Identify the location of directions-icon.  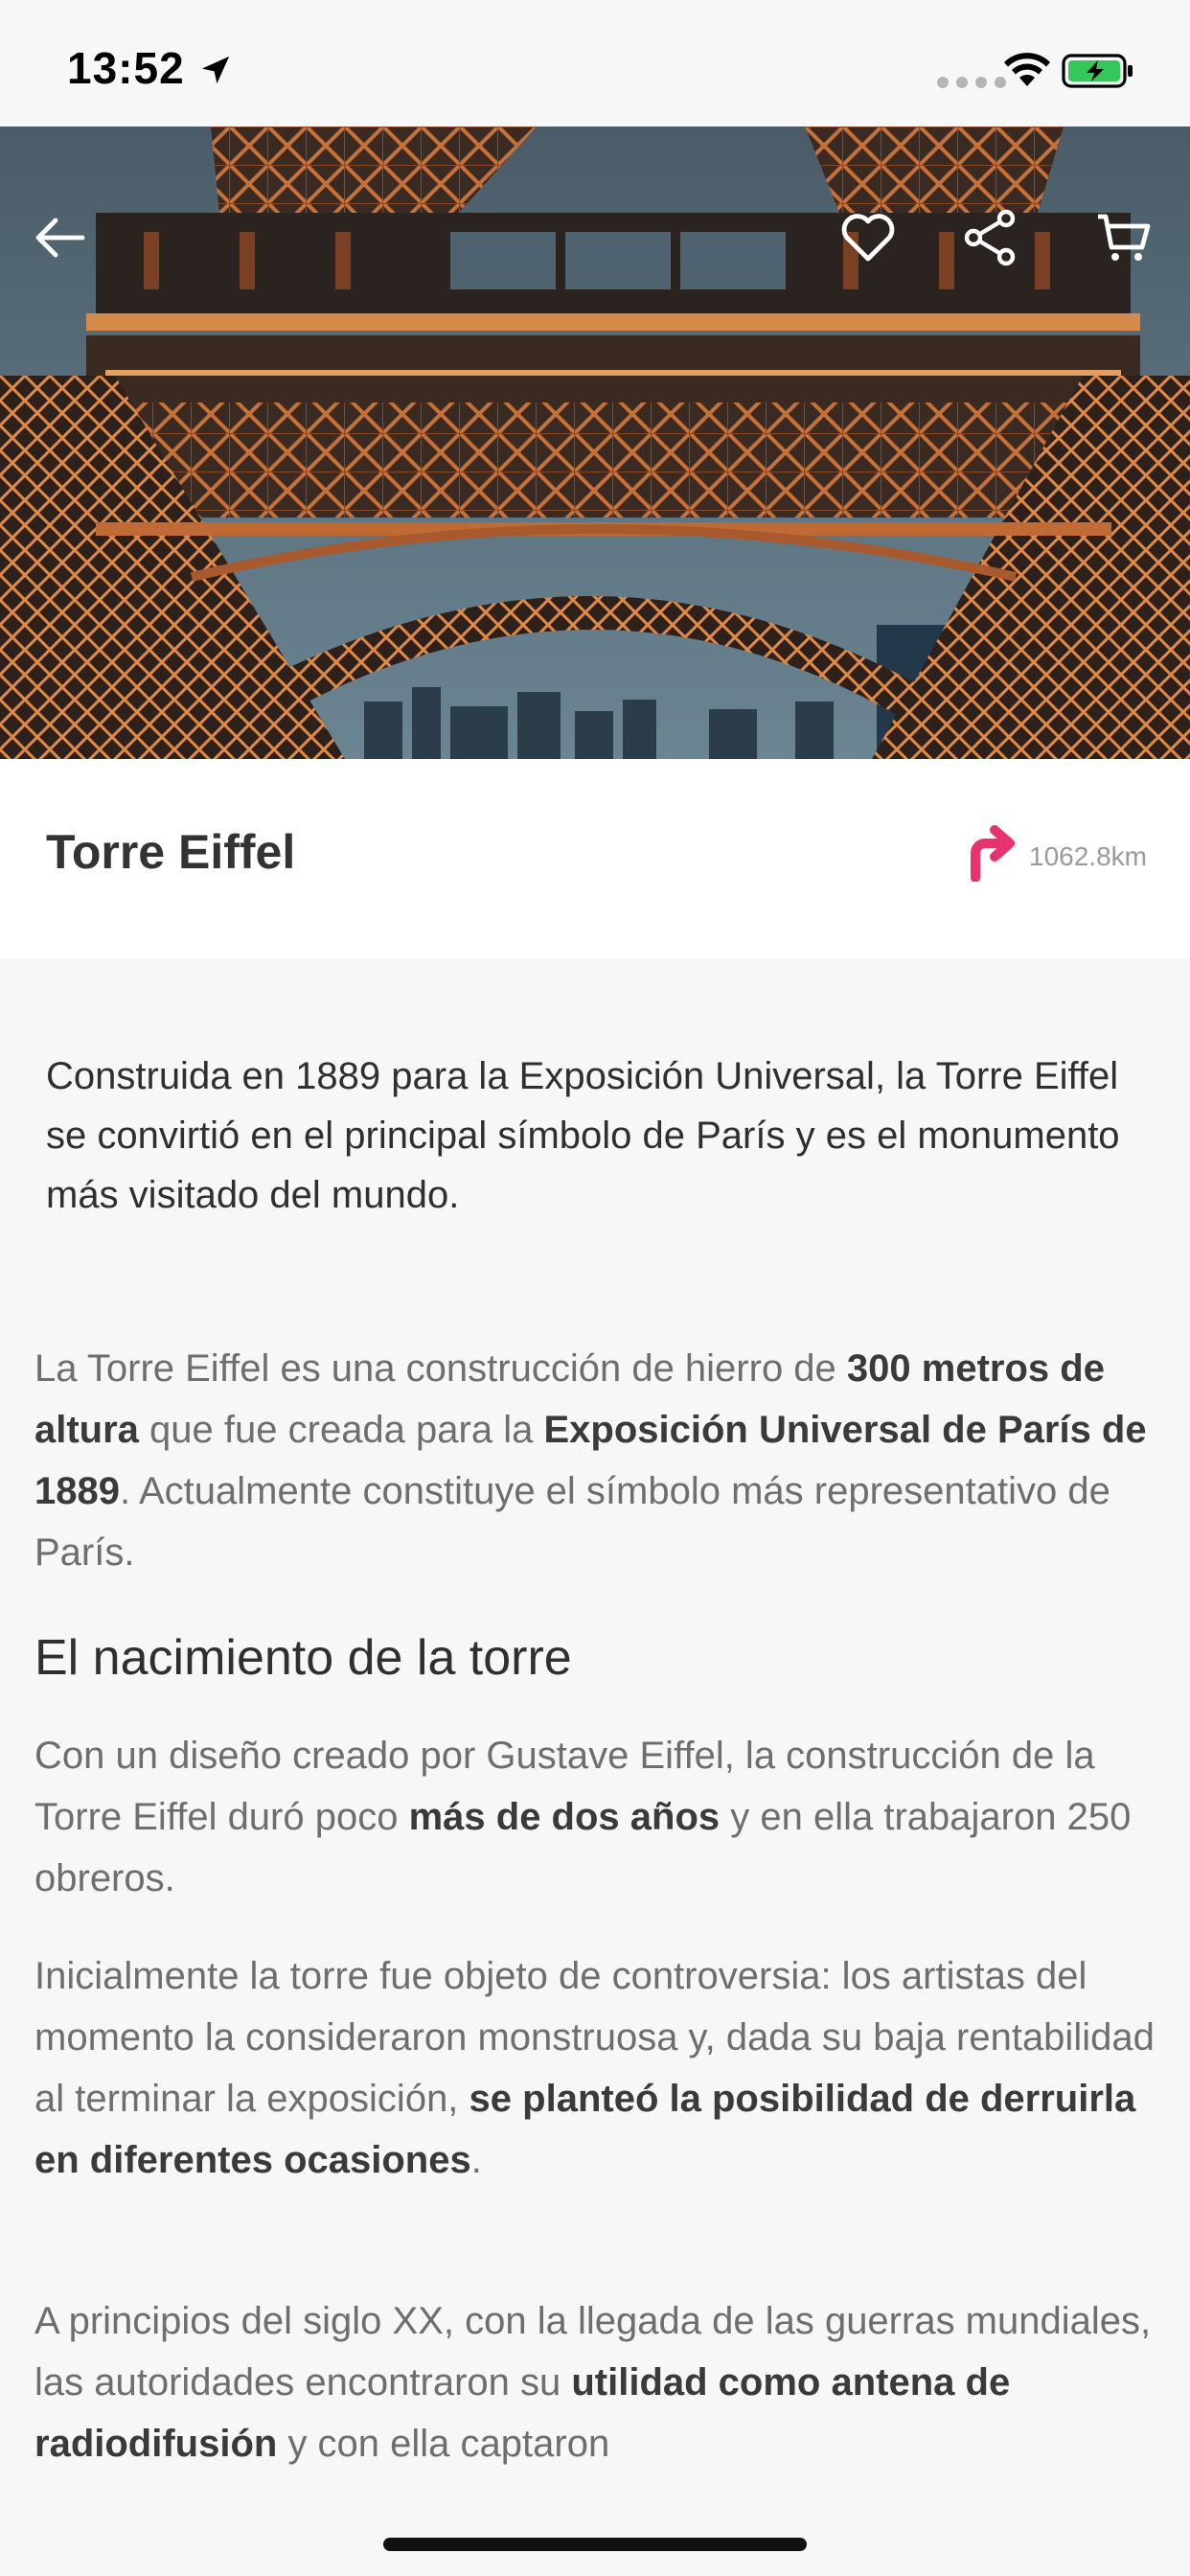
(991, 852).